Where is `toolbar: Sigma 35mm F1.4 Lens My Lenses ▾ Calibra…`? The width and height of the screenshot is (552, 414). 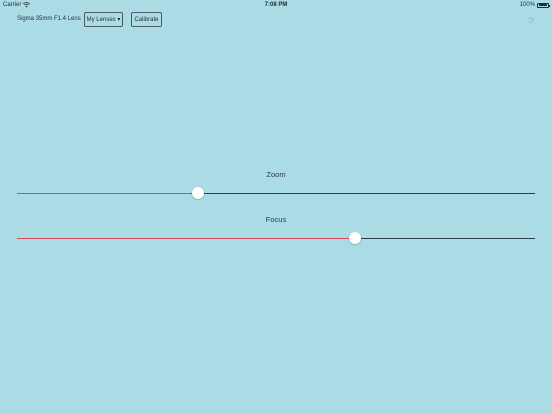
toolbar: Sigma 35mm F1.4 Lens My Lenses ▾ Calibra… is located at coordinates (276, 19).